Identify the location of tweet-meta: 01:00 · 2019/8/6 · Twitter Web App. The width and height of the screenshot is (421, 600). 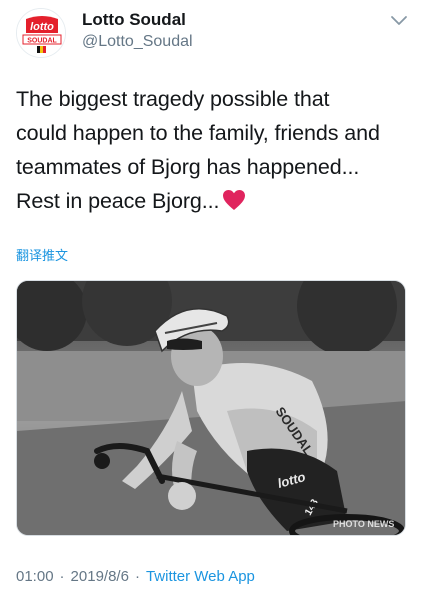
(135, 576).